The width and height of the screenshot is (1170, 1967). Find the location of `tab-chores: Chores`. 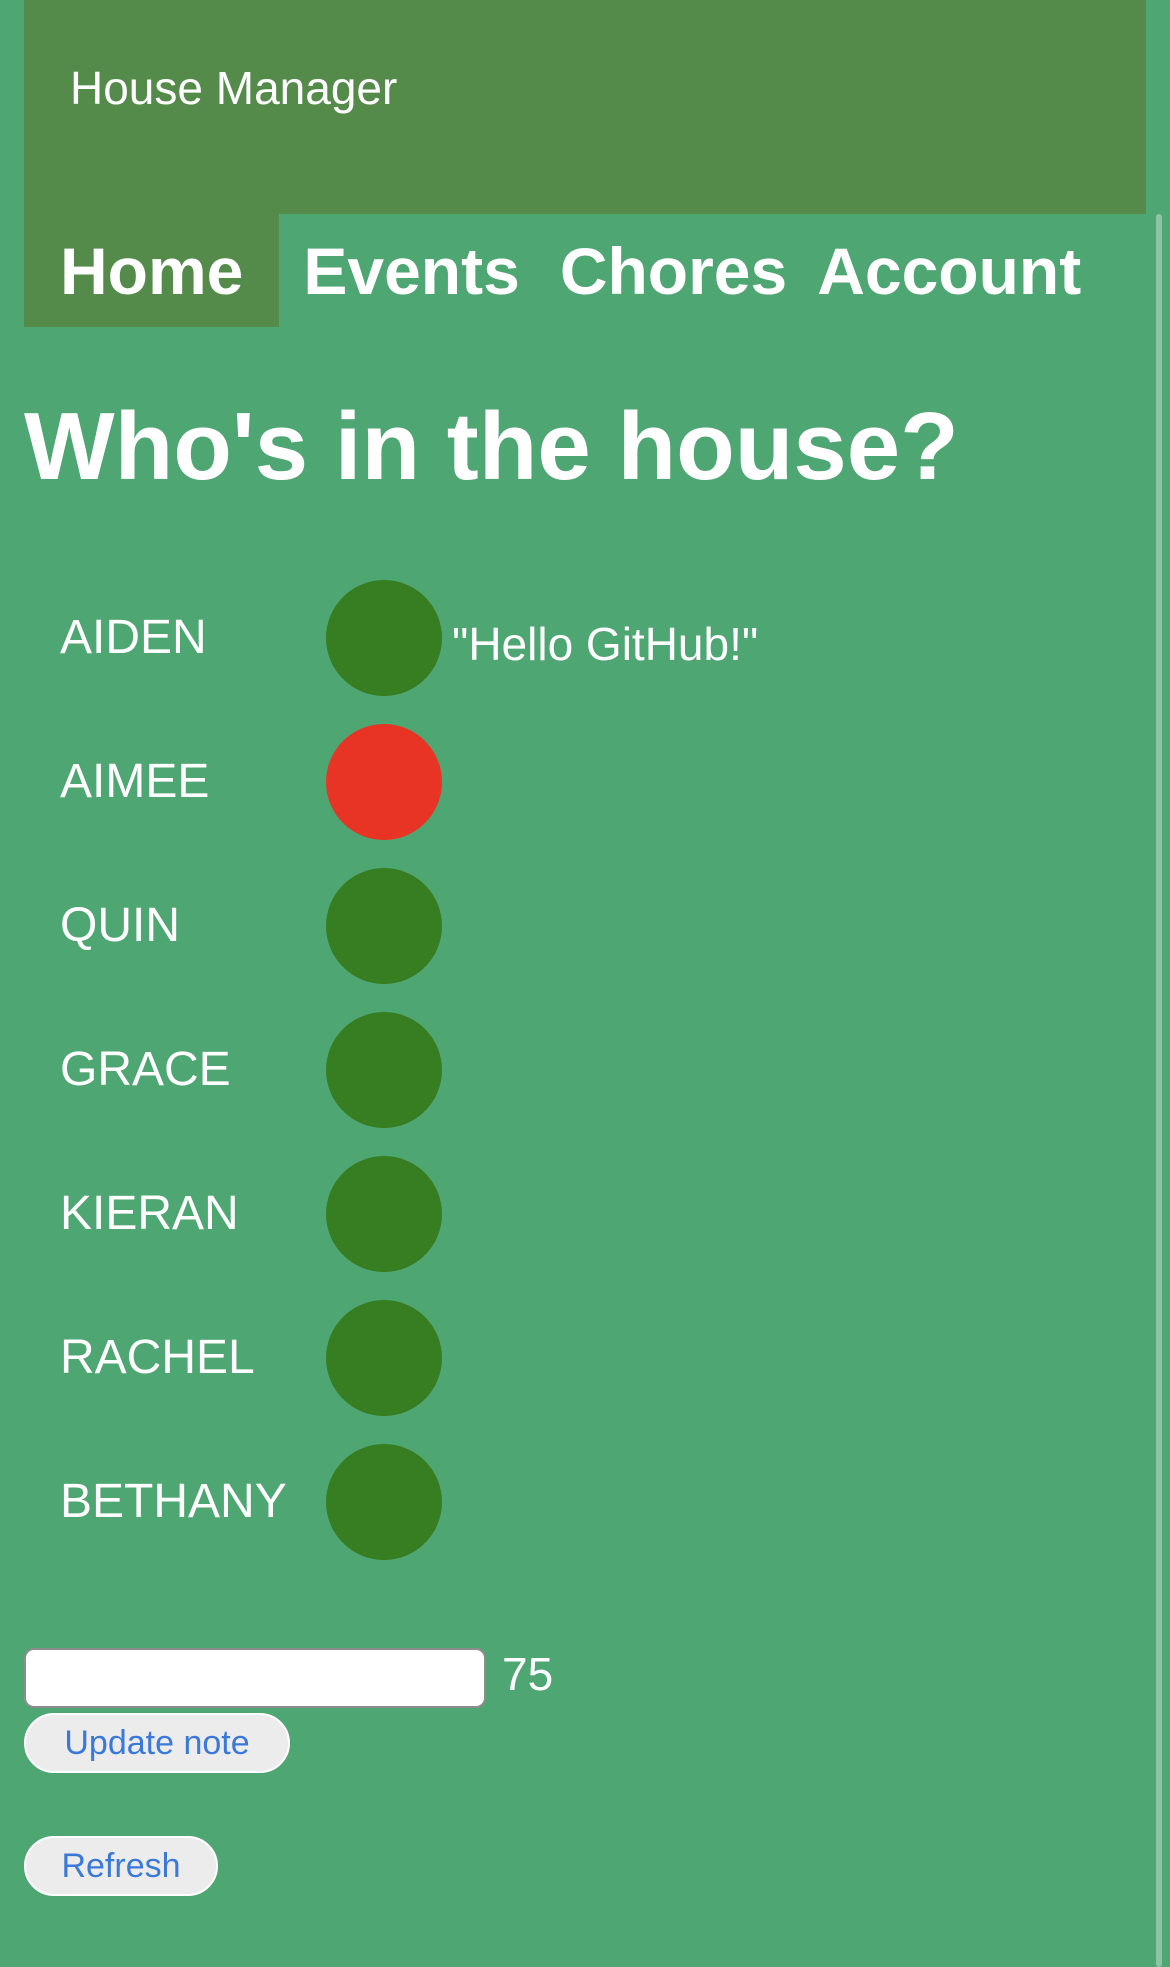

tab-chores: Chores is located at coordinates (653, 270).